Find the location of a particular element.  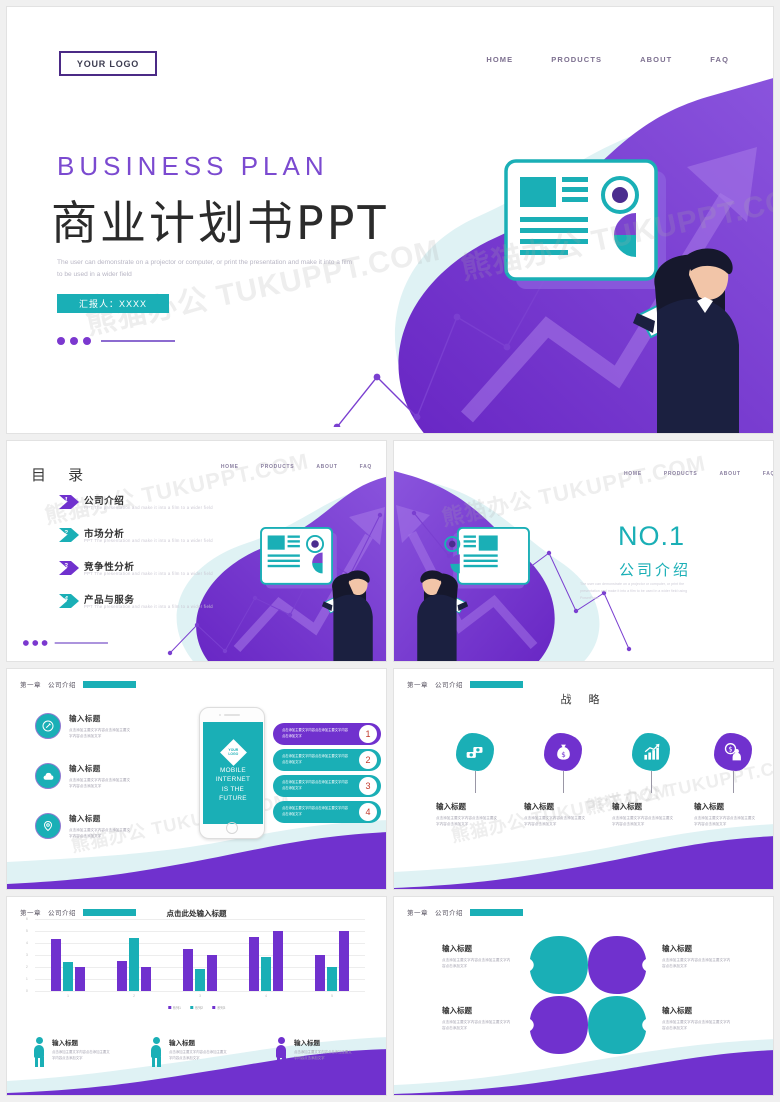

phone-home-button-icon is located at coordinates (232, 828).